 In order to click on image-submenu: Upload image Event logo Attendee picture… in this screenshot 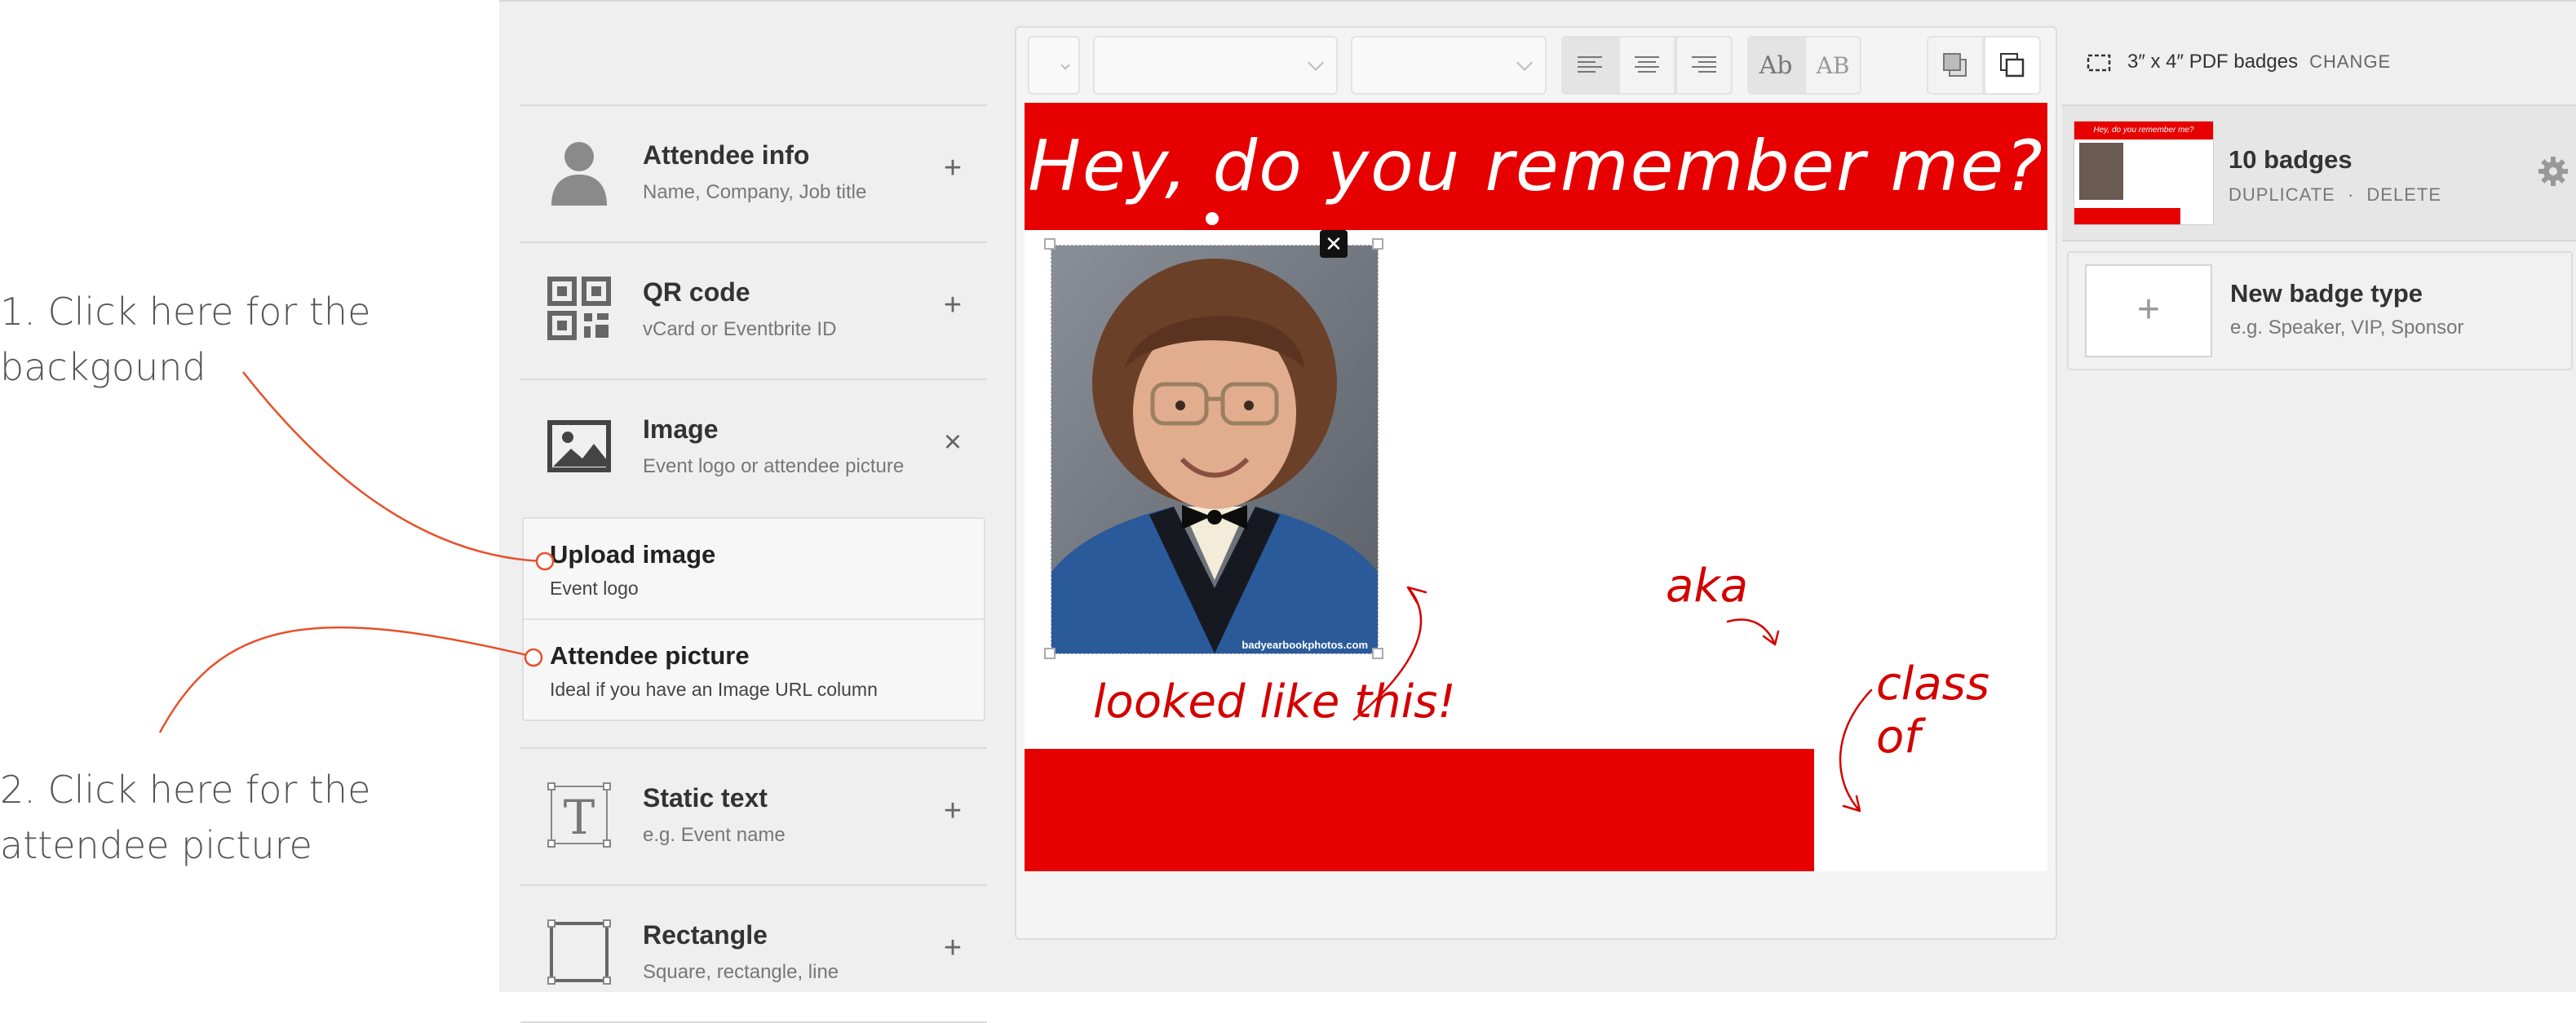, I will do `click(753, 619)`.